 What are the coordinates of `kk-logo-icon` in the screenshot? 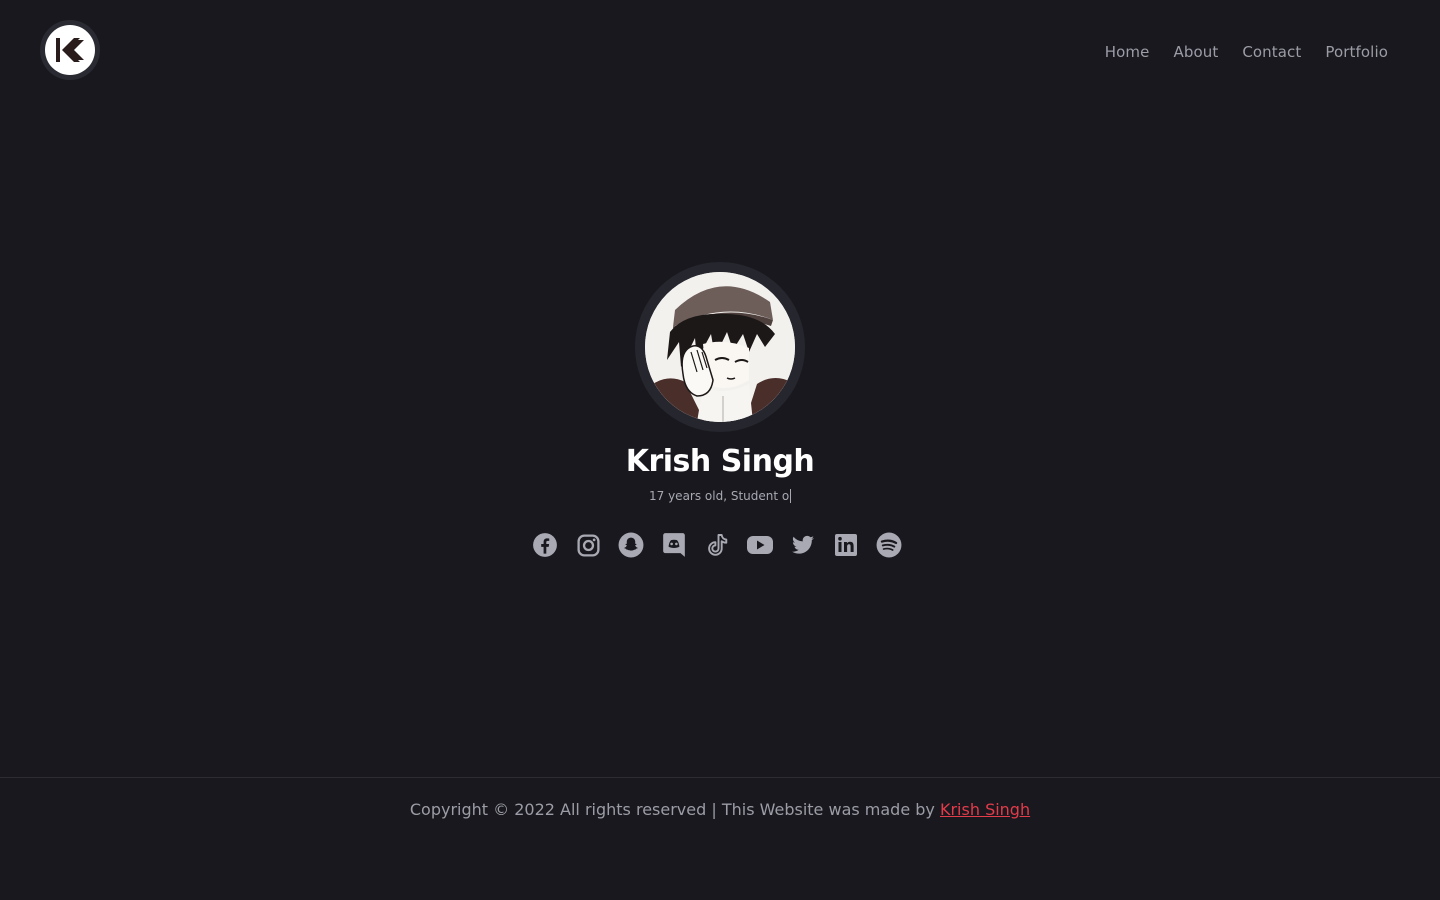 It's located at (70, 50).